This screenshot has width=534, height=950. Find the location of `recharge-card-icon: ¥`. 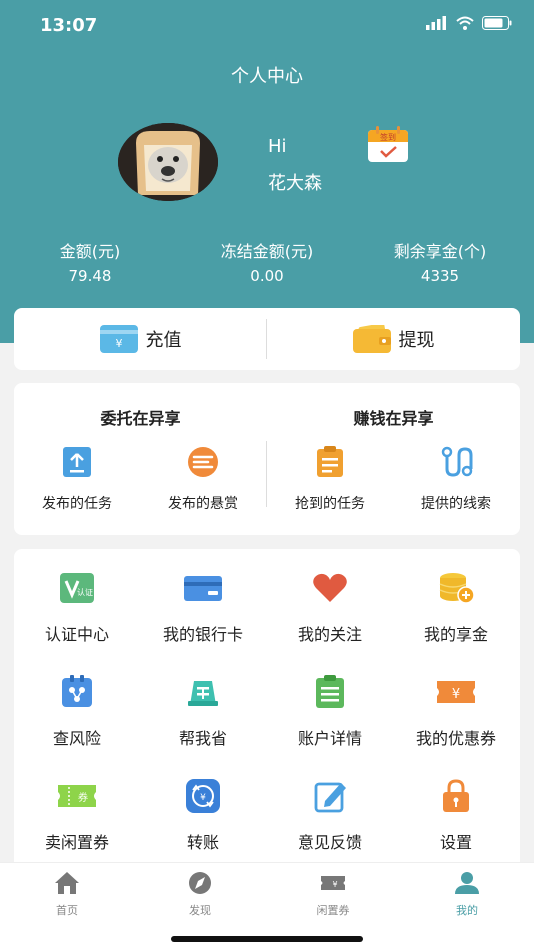

recharge-card-icon: ¥ is located at coordinates (118, 339).